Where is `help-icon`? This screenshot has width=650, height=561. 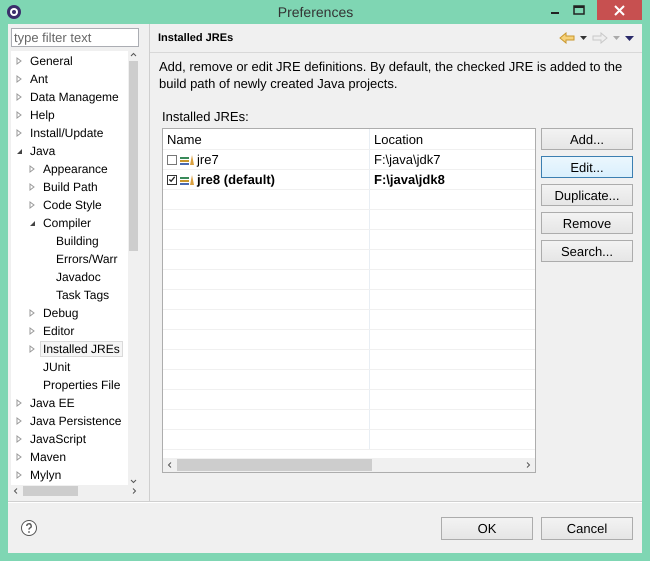
help-icon is located at coordinates (29, 528).